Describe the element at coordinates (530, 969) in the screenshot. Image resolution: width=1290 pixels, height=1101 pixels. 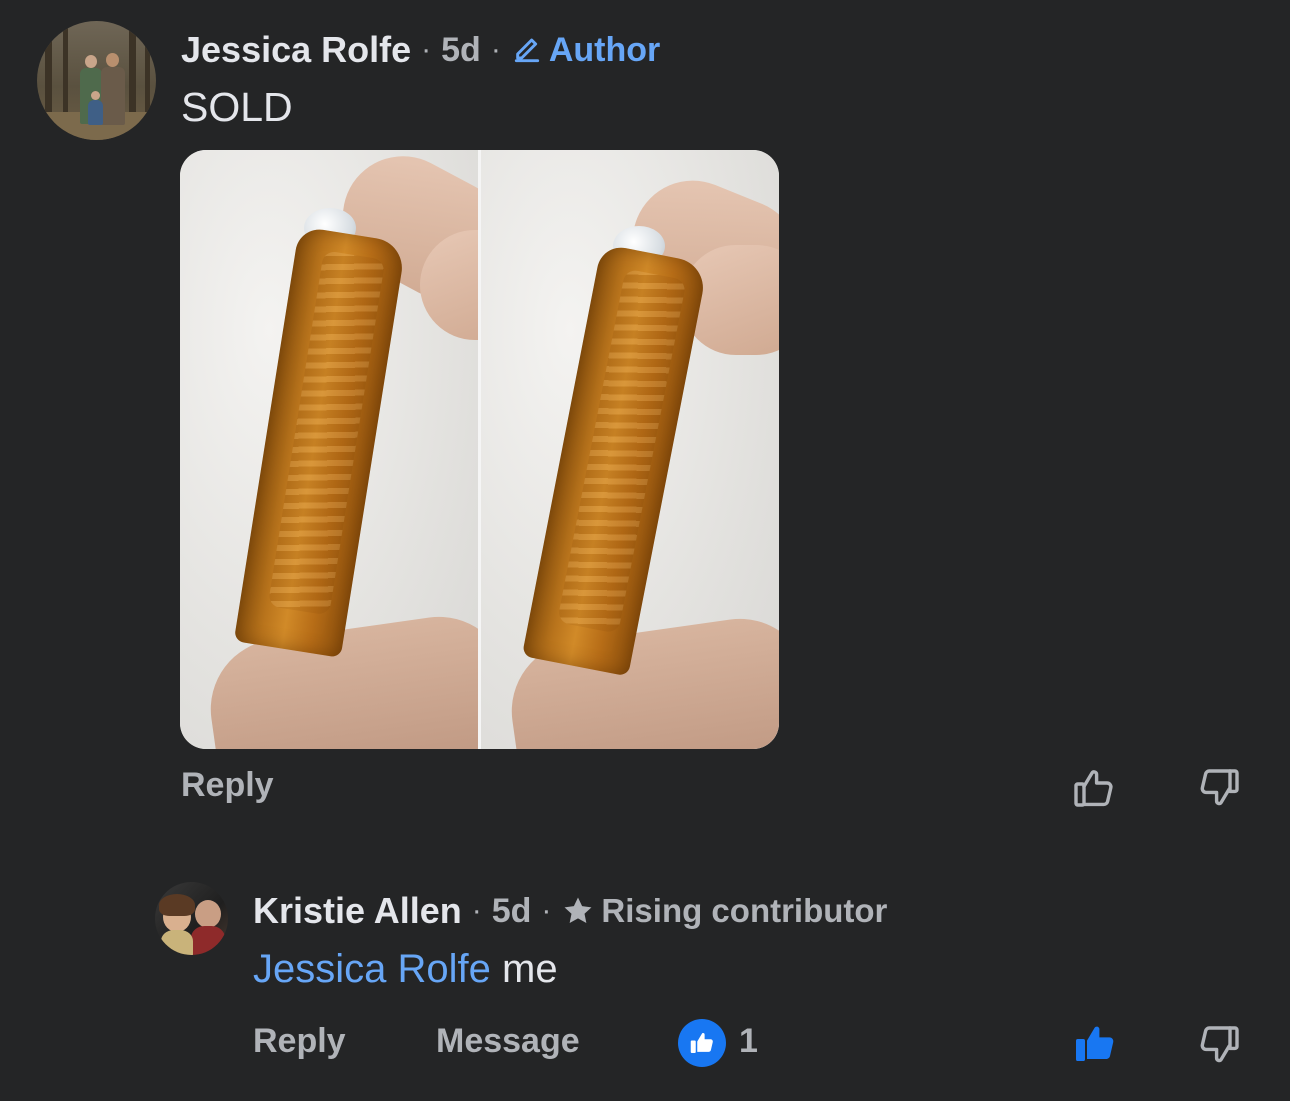
I see `comment-body: me` at that location.